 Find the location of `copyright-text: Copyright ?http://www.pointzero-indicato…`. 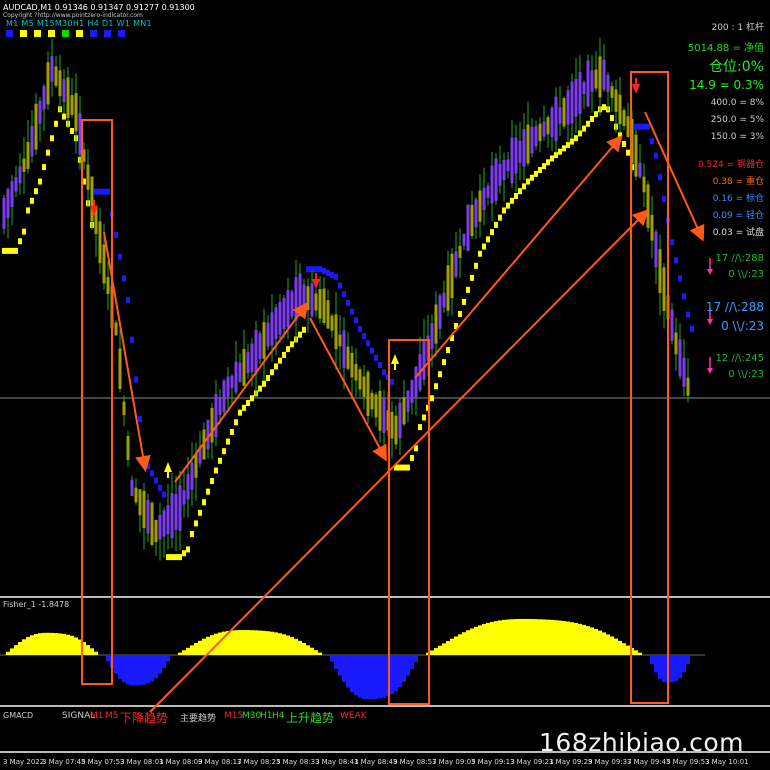

copyright-text: Copyright ?http://www.pointzero-indicato… is located at coordinates (73, 15).